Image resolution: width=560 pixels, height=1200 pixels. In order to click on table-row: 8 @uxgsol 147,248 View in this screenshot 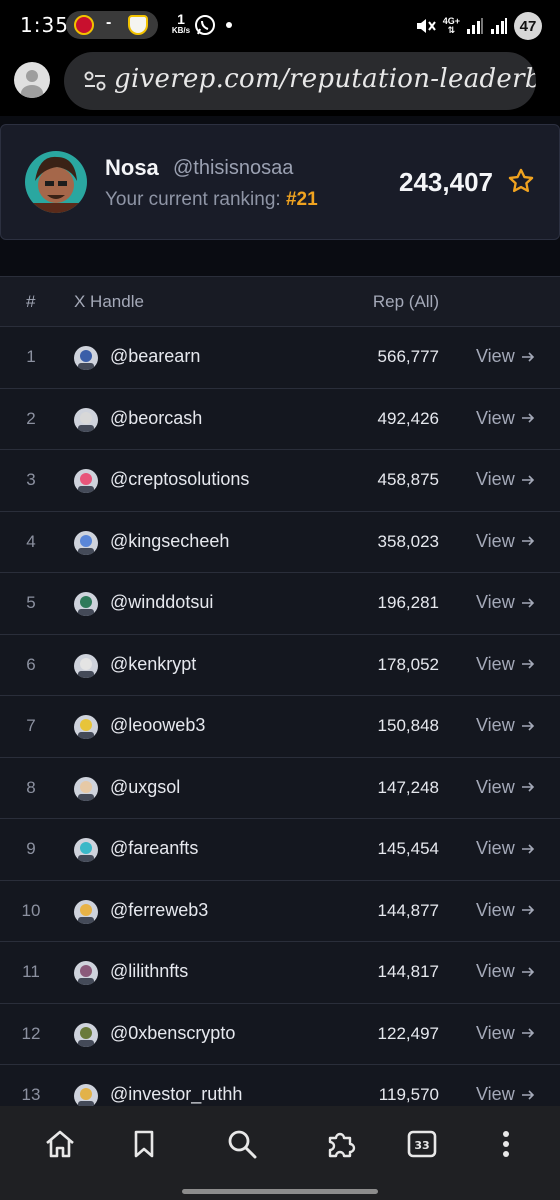, I will do `click(280, 788)`.